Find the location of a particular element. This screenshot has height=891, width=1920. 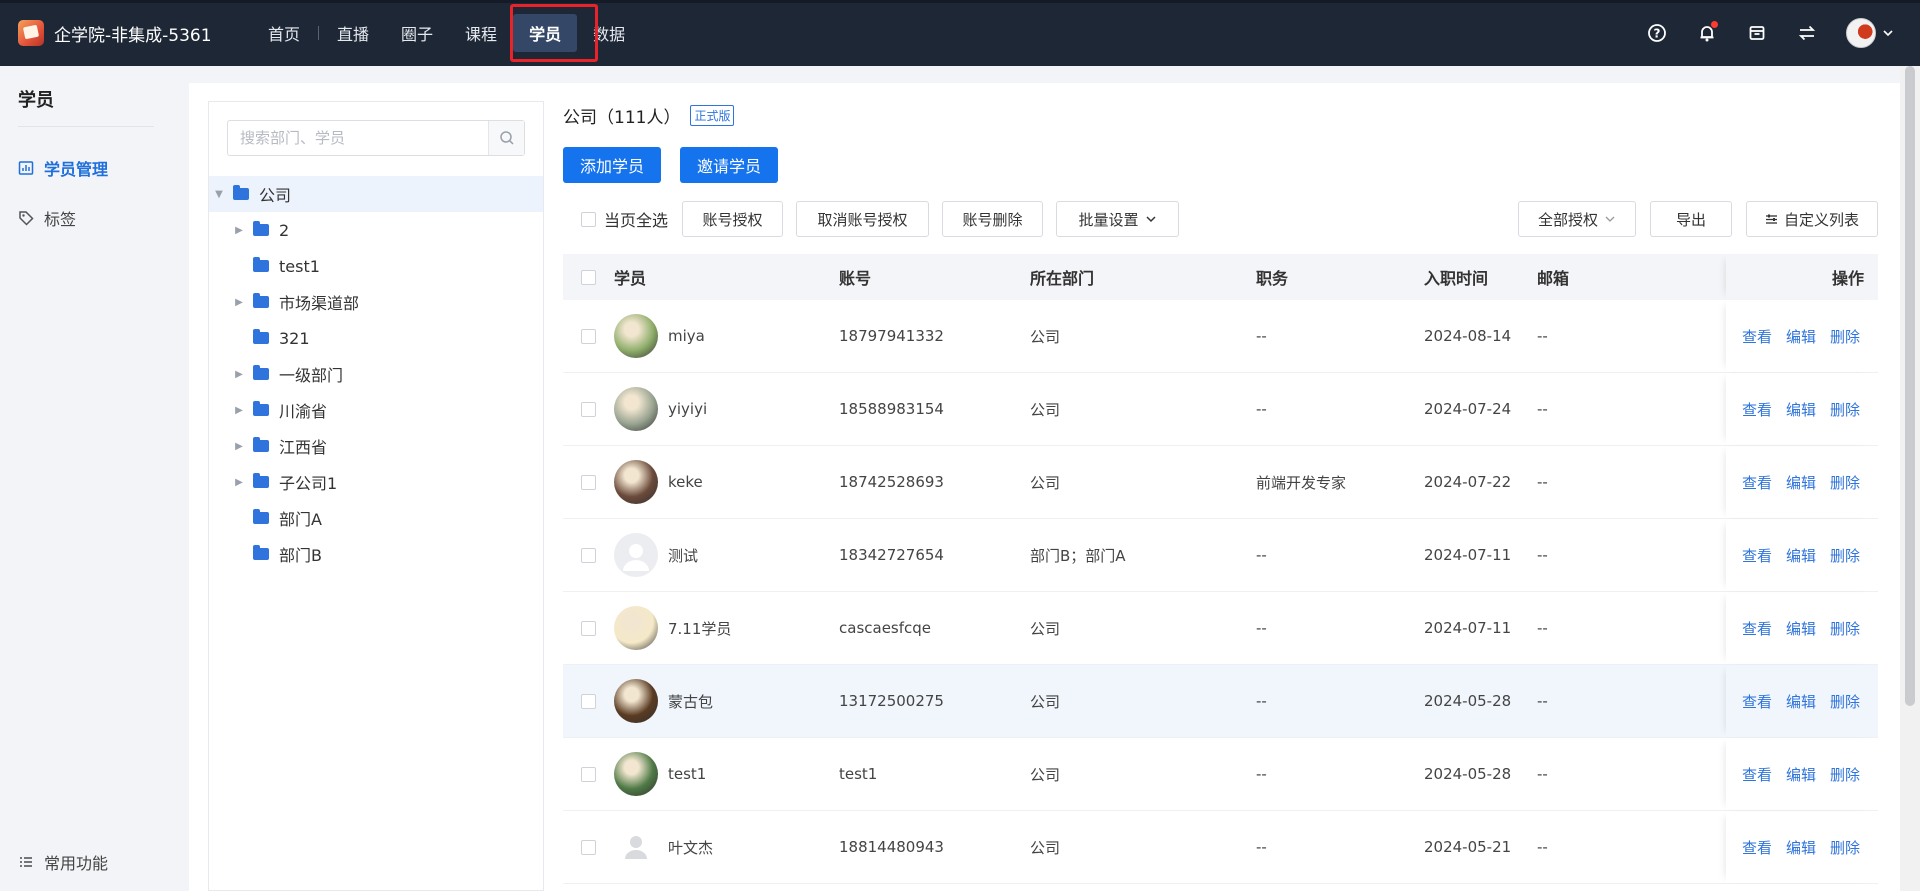

tree-node-dept-b: 部门B is located at coordinates (376, 554).